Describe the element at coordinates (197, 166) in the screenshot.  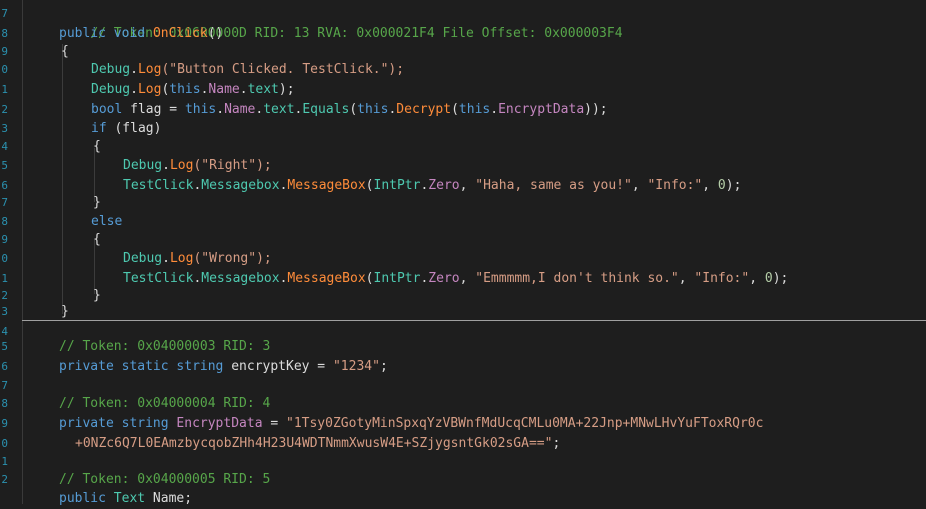
I see `code-line: Debug.Log("Right");` at that location.